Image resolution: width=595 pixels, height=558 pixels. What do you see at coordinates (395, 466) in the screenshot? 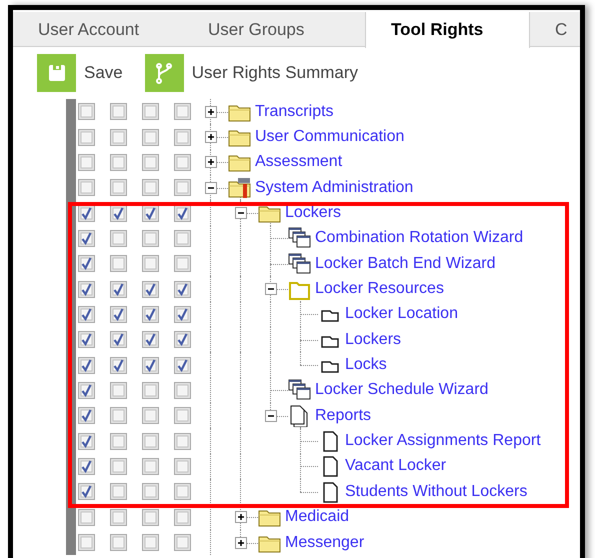
I see `tree-link: Vacant Locker` at bounding box center [395, 466].